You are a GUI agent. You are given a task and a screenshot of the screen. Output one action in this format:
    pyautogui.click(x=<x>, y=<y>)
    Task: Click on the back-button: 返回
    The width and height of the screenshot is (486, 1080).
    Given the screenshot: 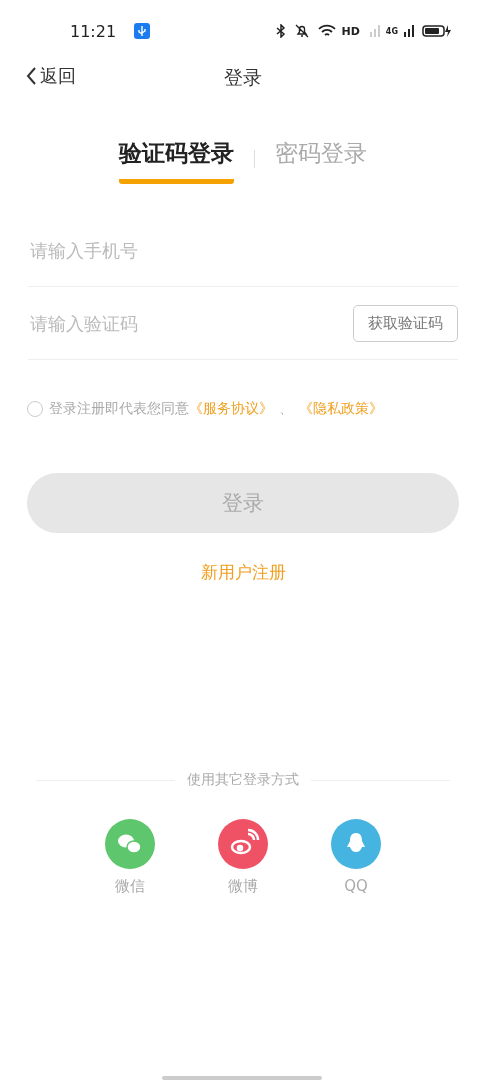 What is the action you would take?
    pyautogui.click(x=51, y=76)
    